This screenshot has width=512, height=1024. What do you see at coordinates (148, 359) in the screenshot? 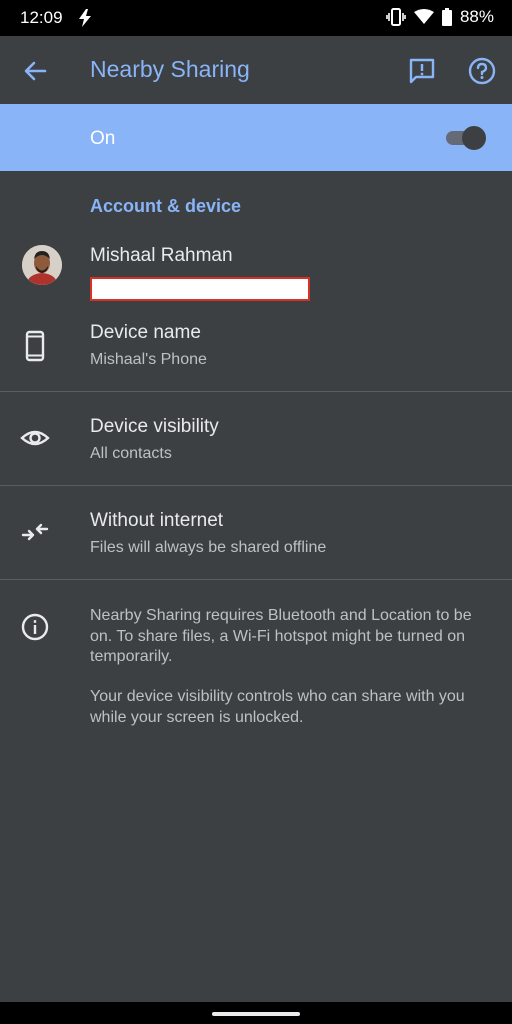
I see `device-name-value: Mishaal's Phone` at bounding box center [148, 359].